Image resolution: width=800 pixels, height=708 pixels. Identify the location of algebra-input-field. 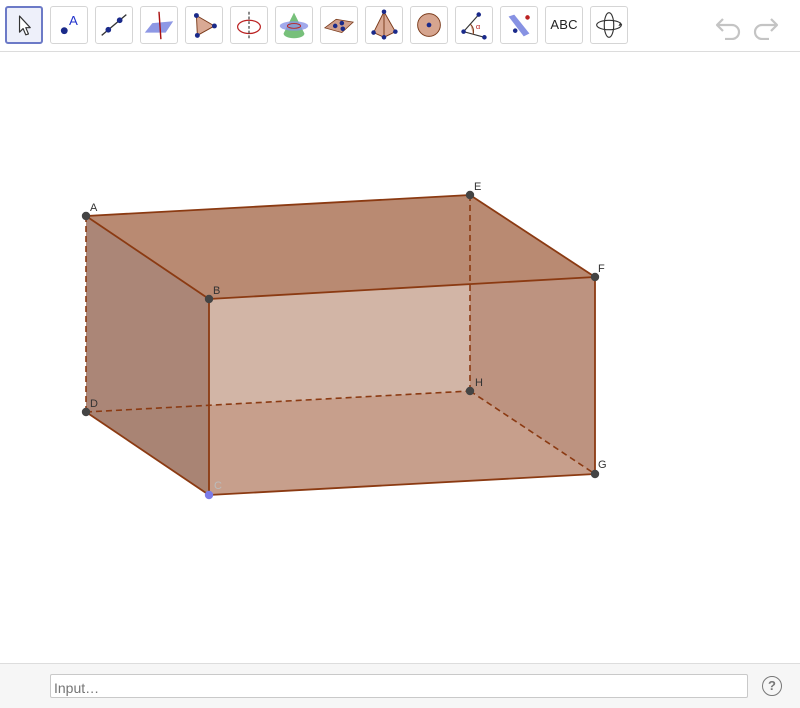
(399, 686).